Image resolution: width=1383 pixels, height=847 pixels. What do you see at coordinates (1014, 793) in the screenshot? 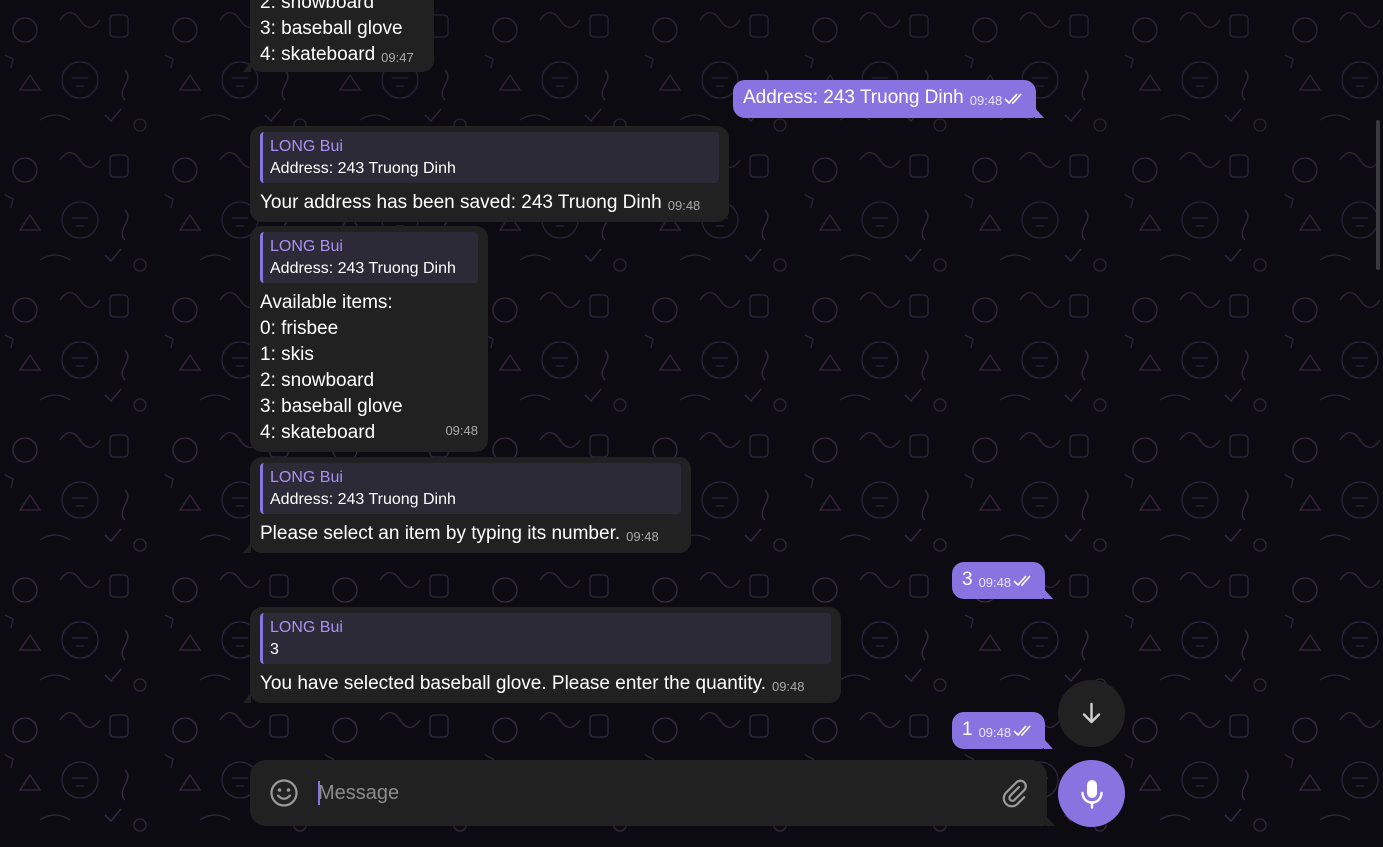
I see `paperclip-icon` at bounding box center [1014, 793].